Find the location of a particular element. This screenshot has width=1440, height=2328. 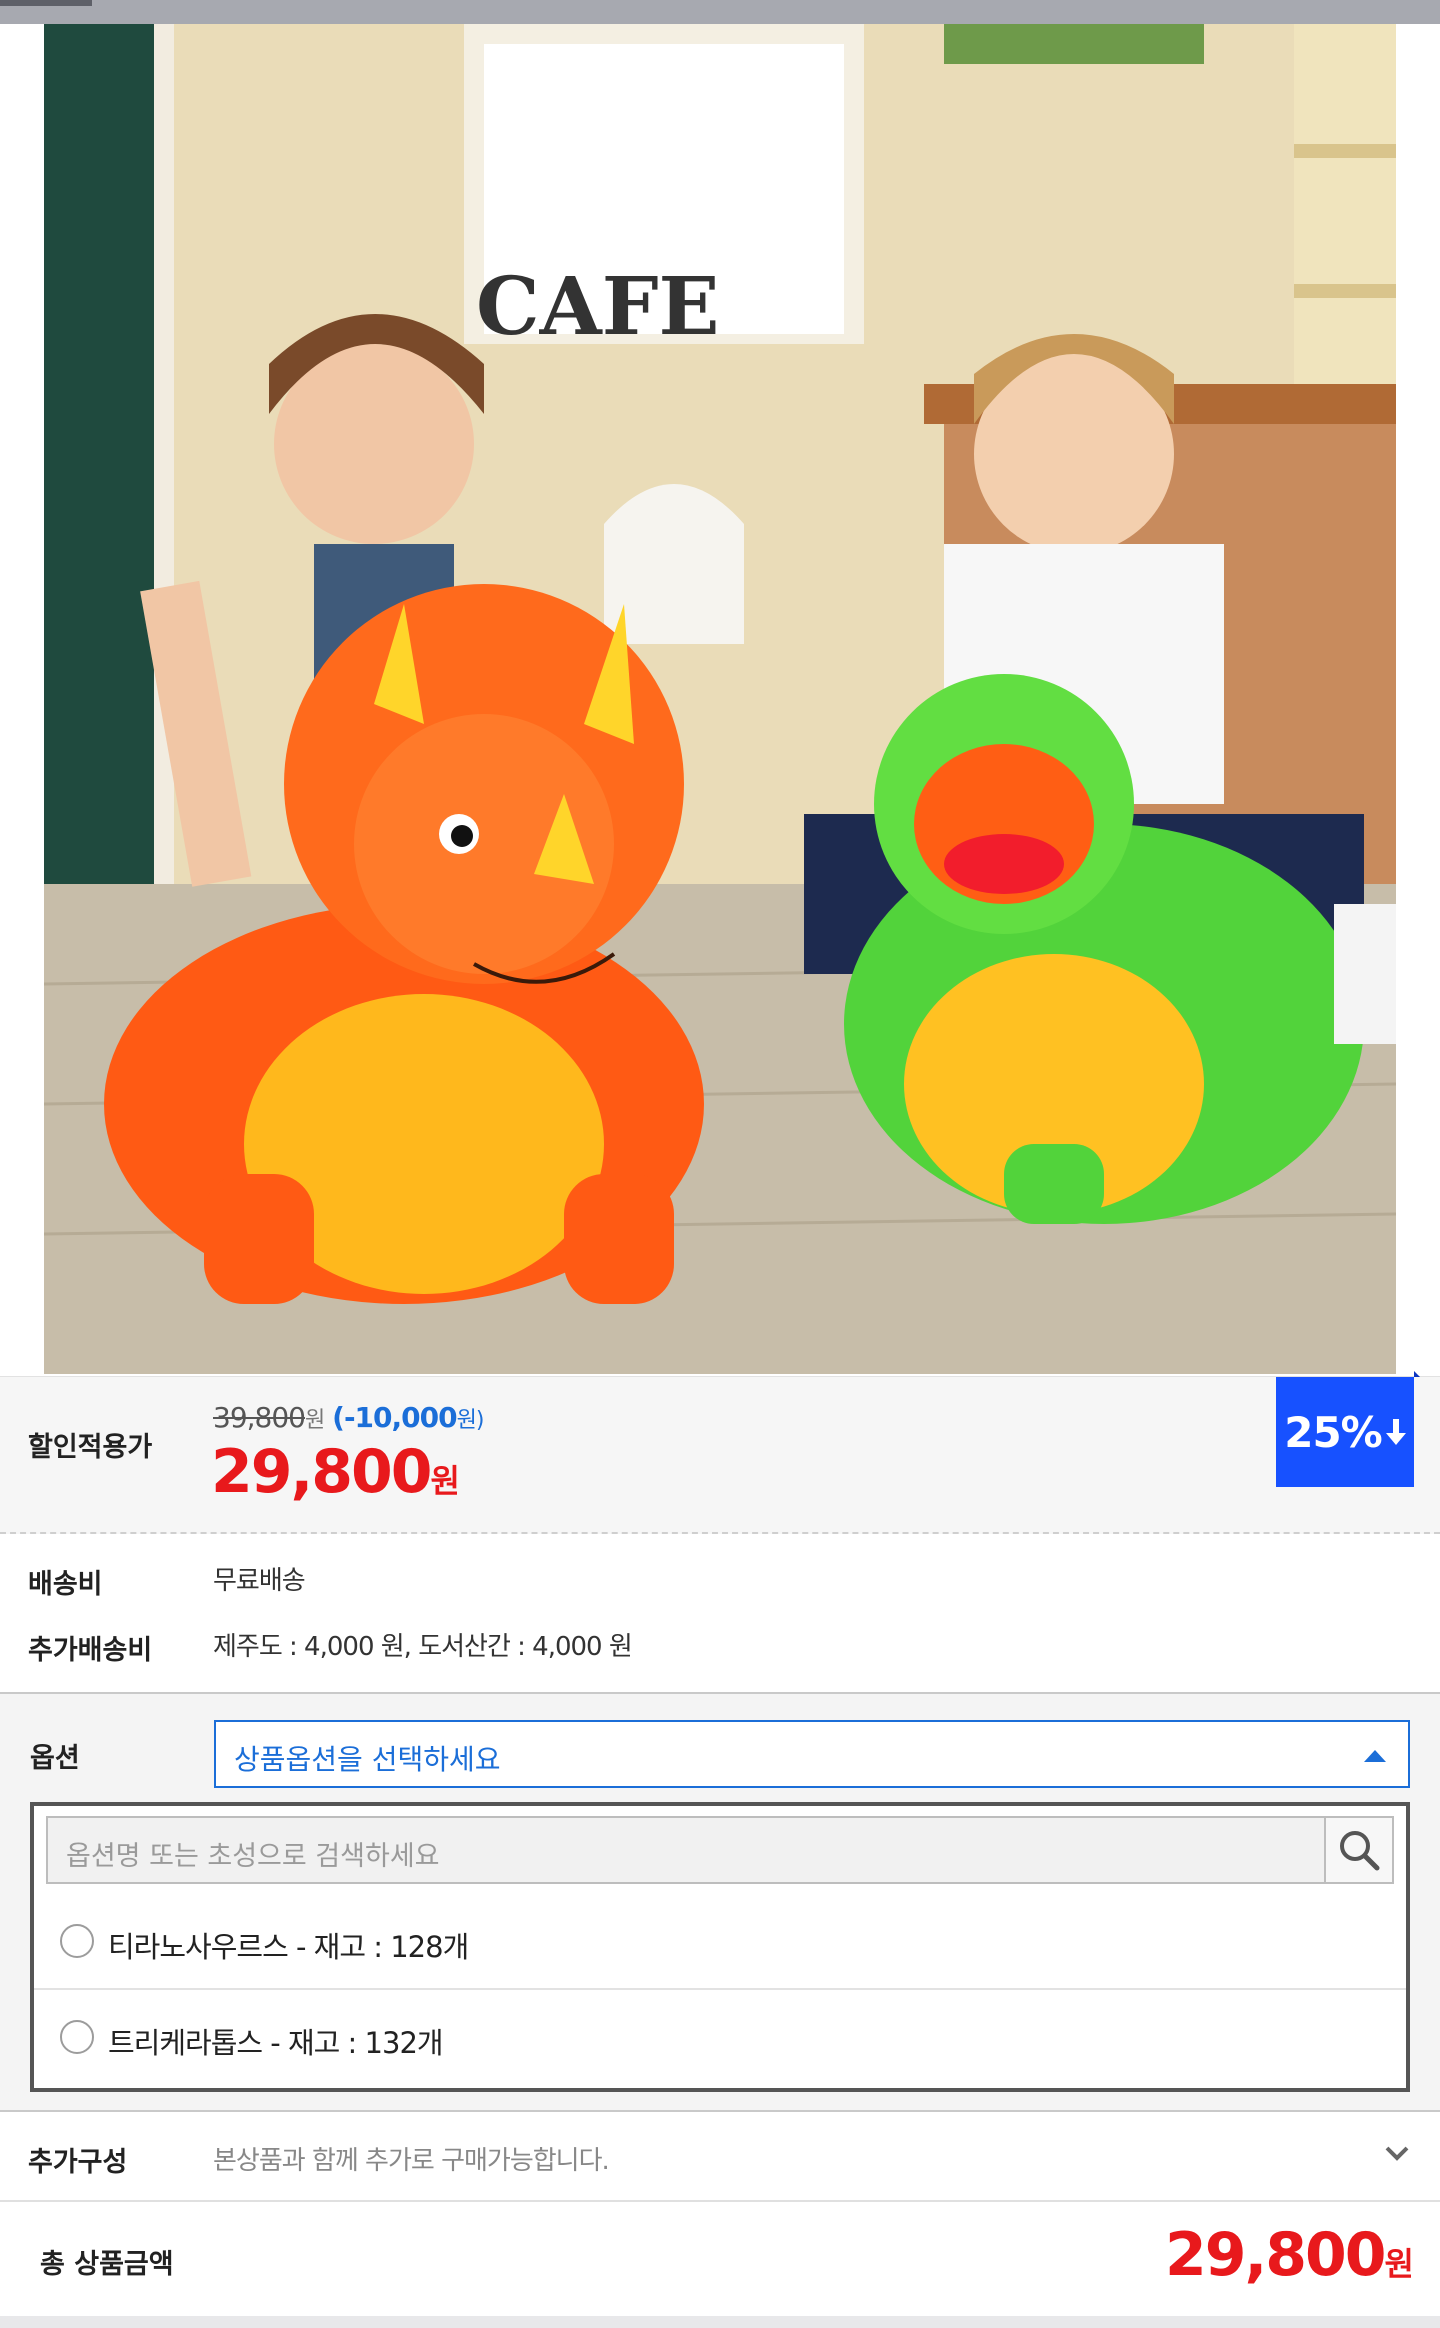

shipping-fee-value: 무료배송 is located at coordinates (259, 1581).